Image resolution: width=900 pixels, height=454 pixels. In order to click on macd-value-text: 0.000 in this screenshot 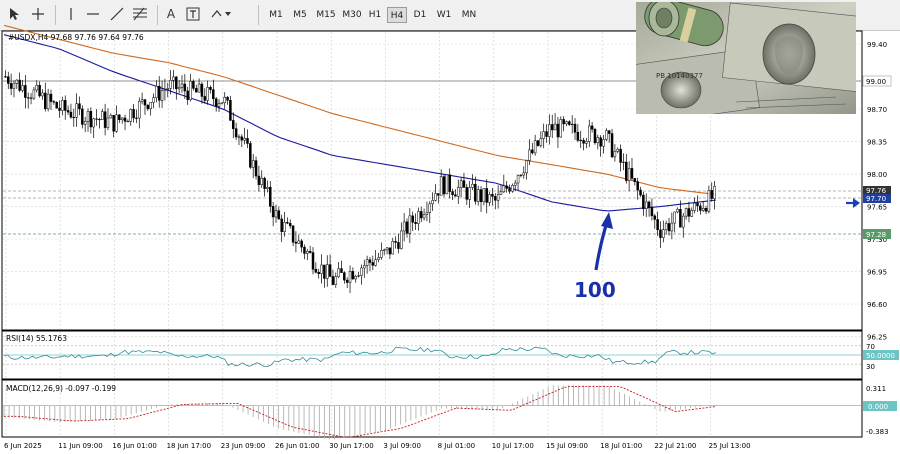, I will do `click(878, 407)`.